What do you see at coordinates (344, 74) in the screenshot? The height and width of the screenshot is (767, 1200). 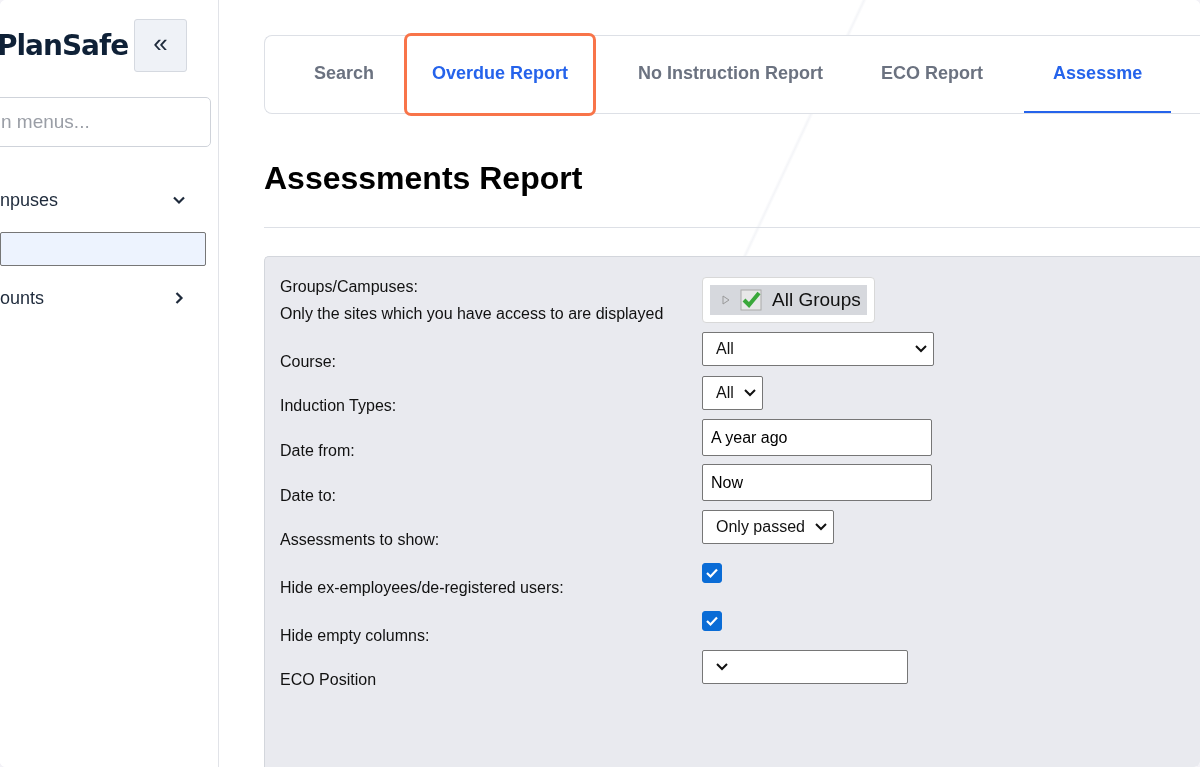 I see `tab: Search` at bounding box center [344, 74].